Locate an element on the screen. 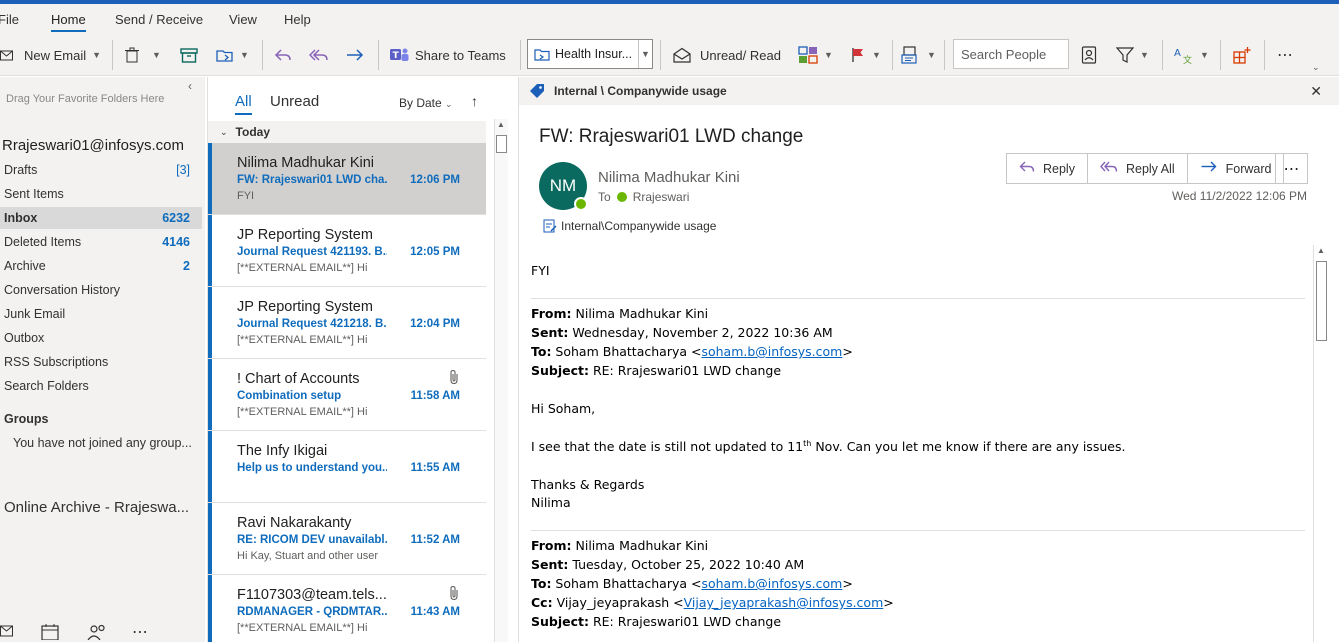  calendar-icon is located at coordinates (50, 633).